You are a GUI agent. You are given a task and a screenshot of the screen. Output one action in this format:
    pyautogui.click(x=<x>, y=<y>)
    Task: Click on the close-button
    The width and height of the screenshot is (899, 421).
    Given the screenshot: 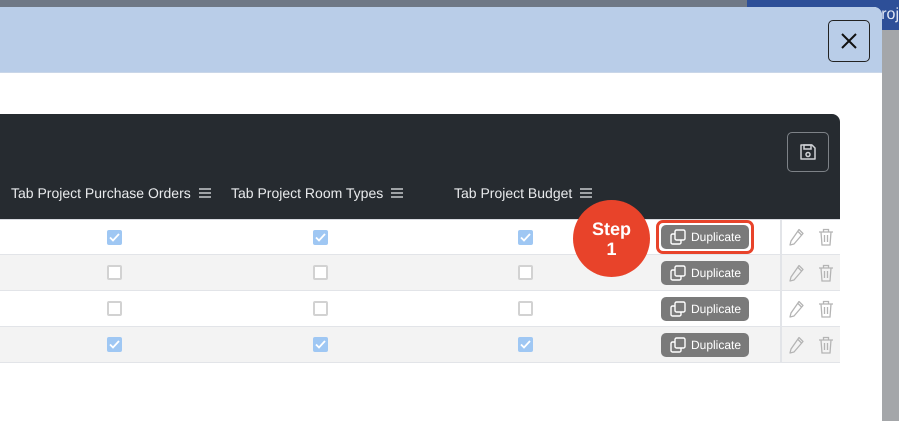 What is the action you would take?
    pyautogui.click(x=849, y=41)
    